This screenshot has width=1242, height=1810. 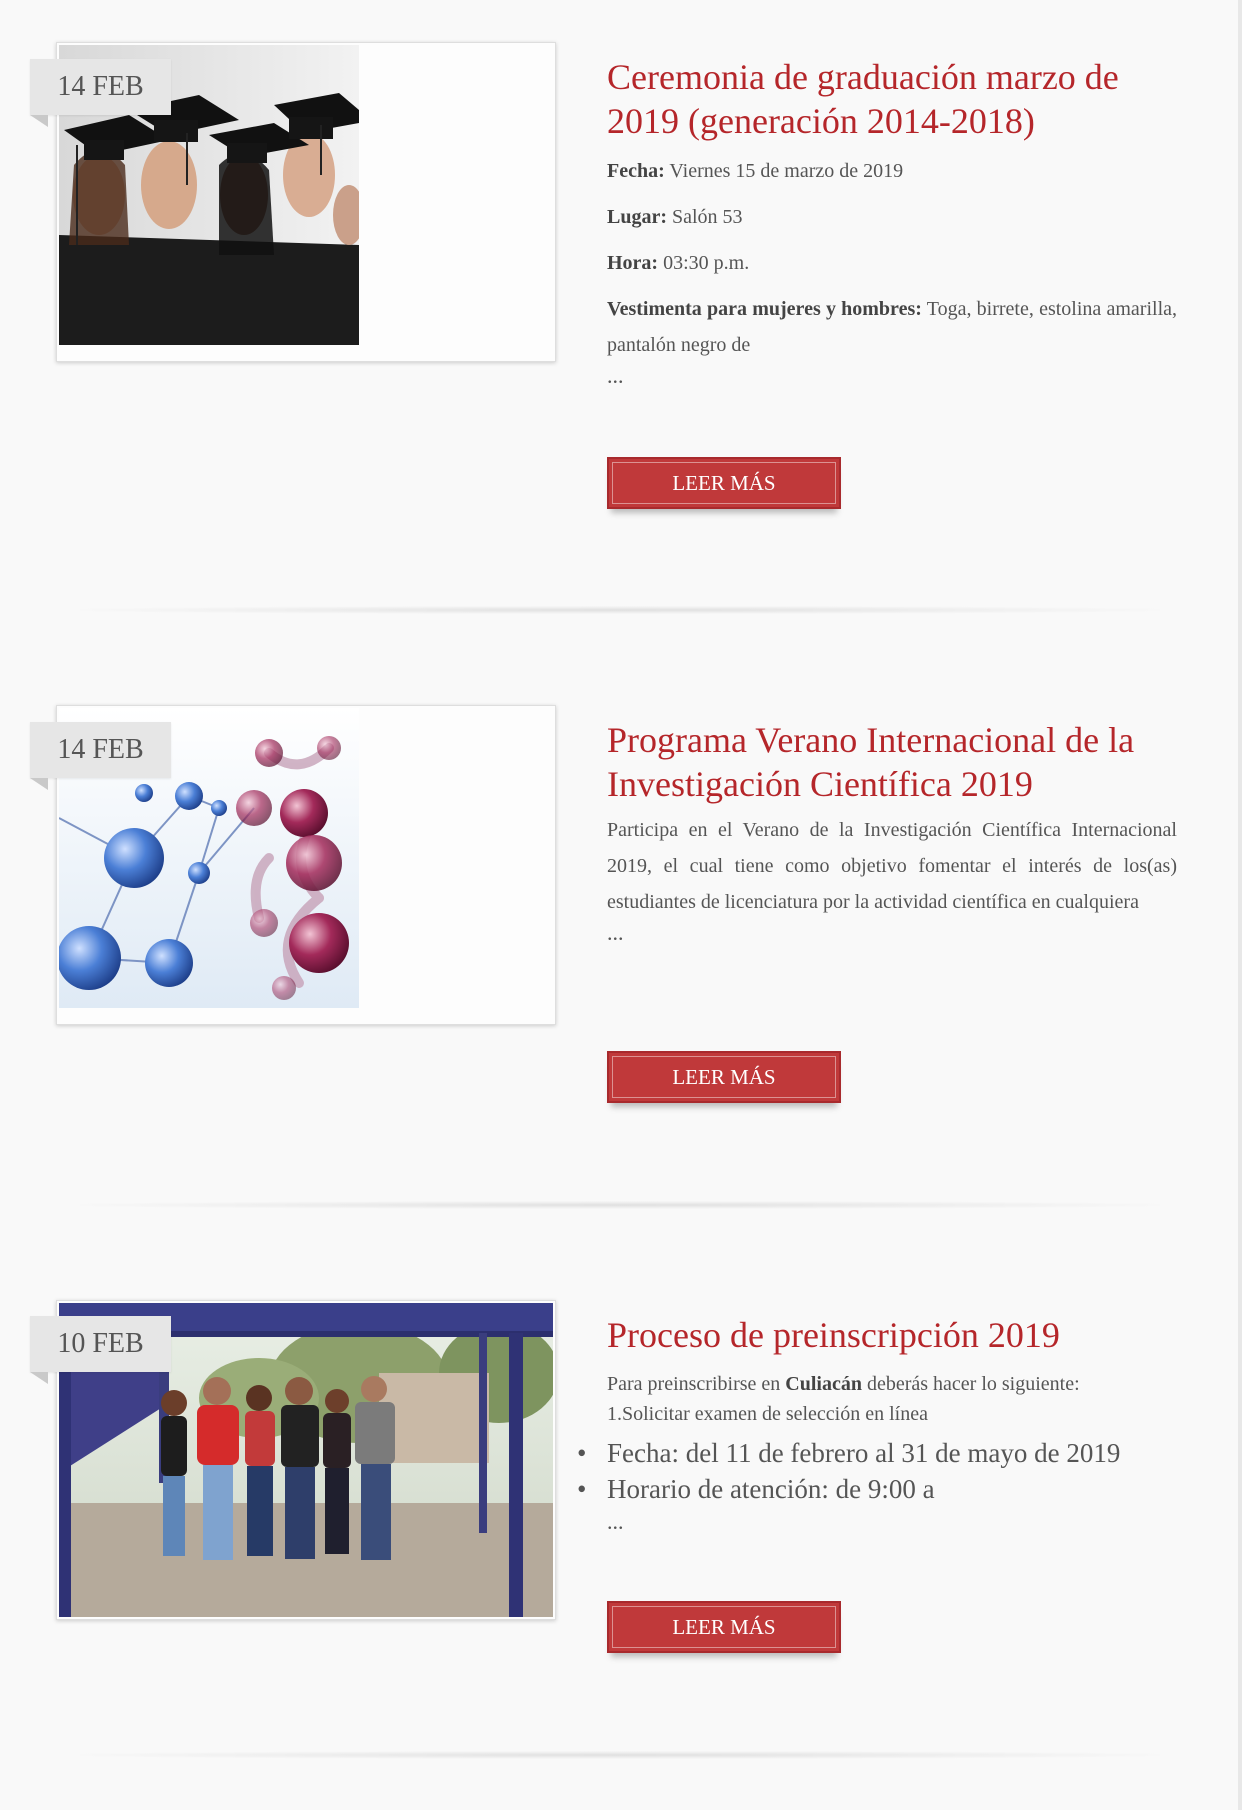 I want to click on meta-label: Fecha:, so click(x=636, y=171).